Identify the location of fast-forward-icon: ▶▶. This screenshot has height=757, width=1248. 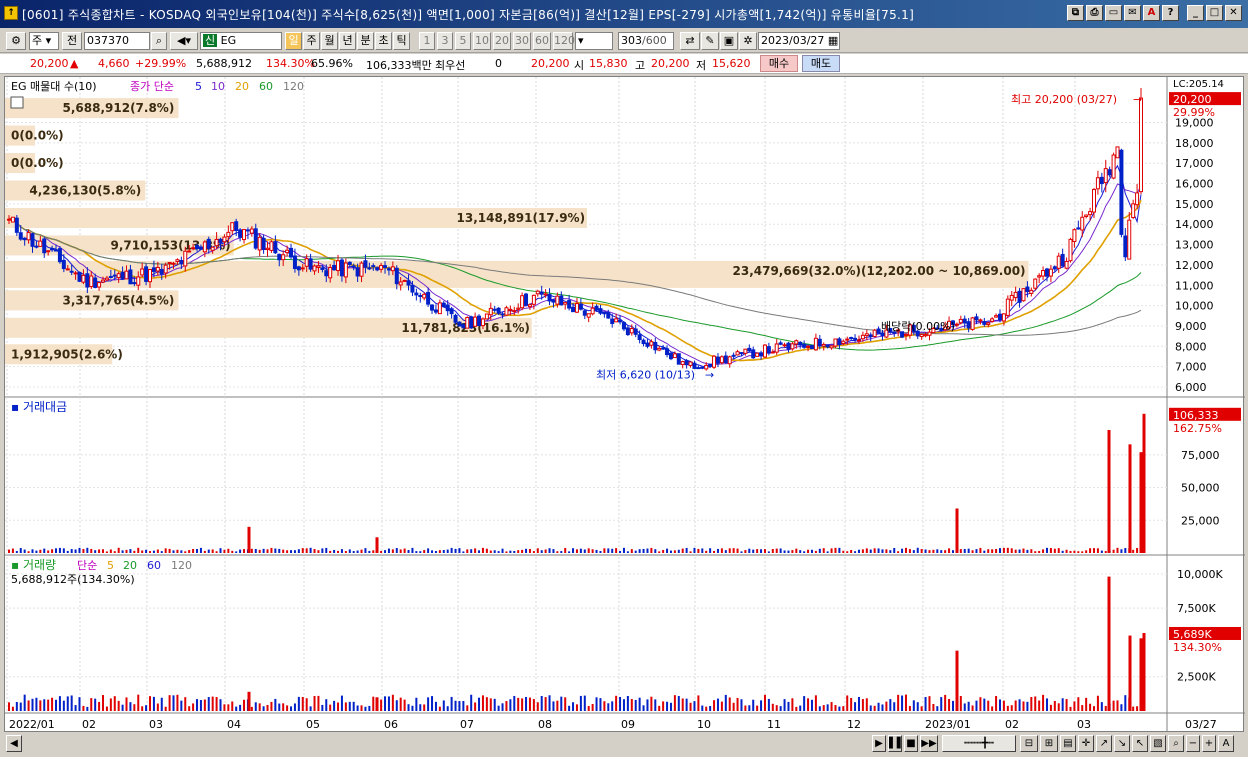
(929, 743).